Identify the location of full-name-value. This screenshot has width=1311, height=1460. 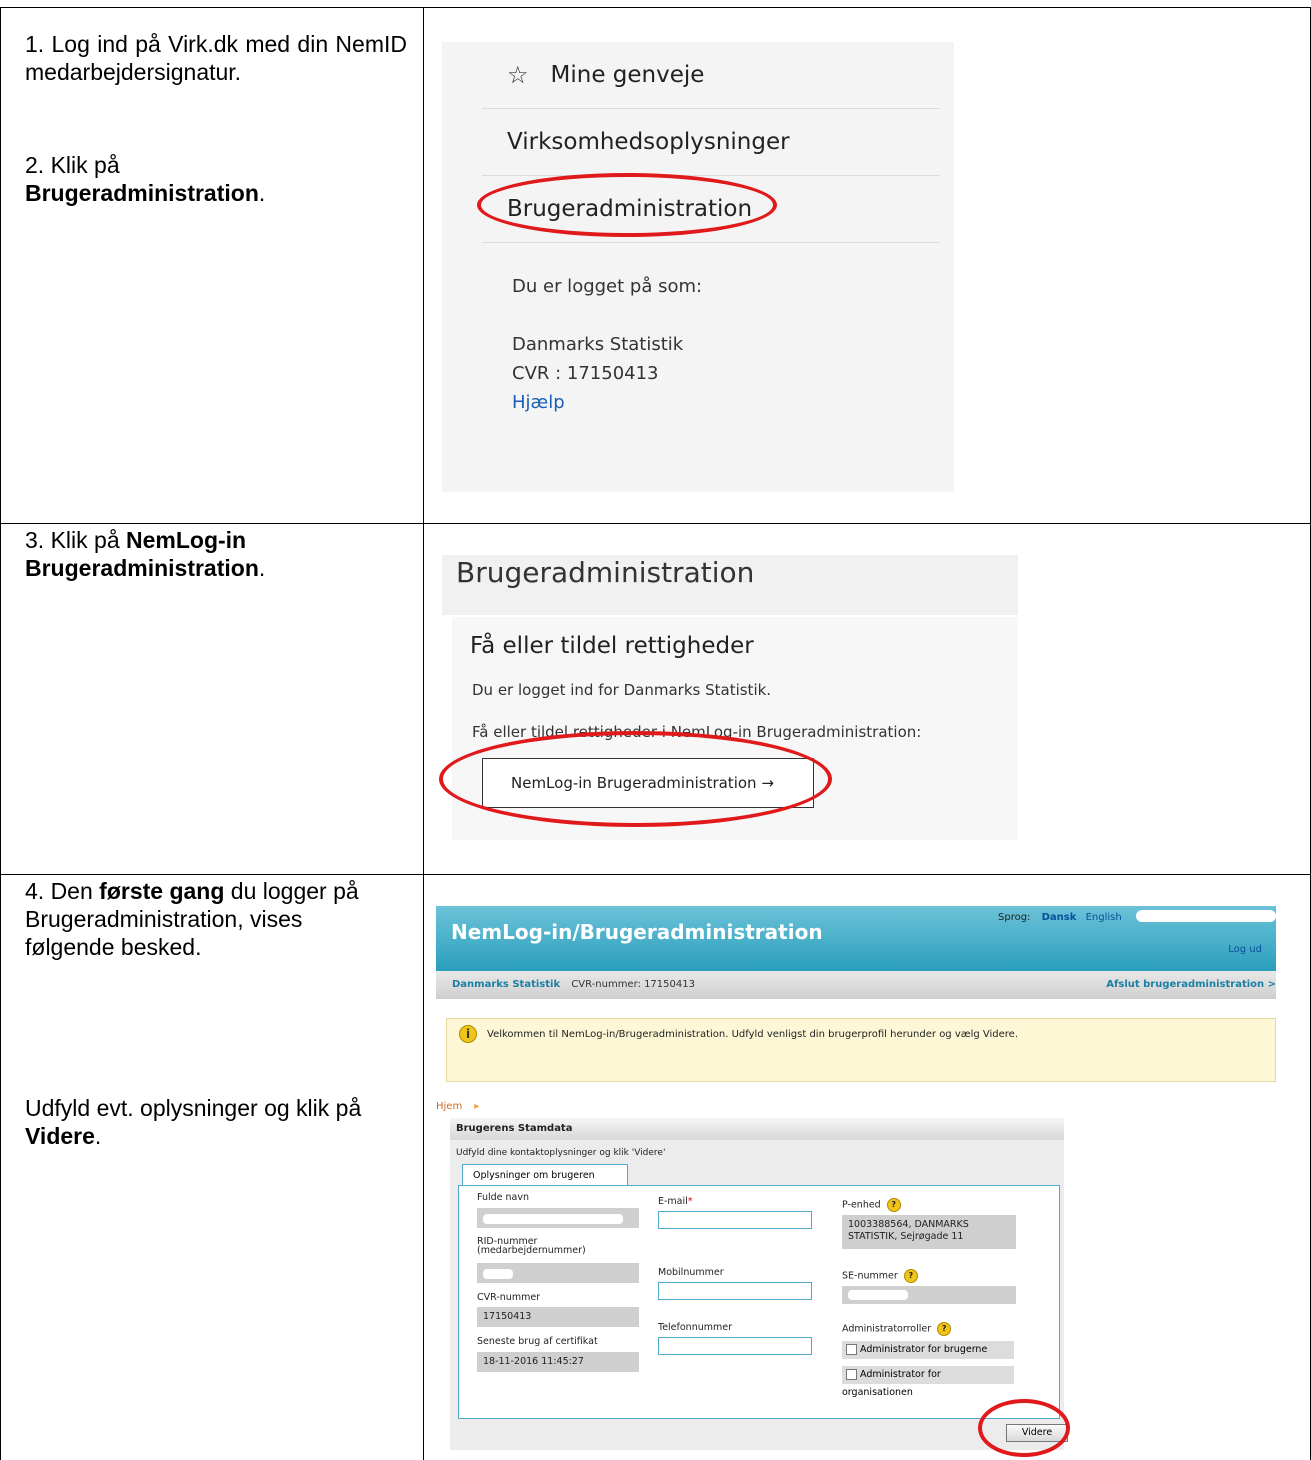
(558, 1218).